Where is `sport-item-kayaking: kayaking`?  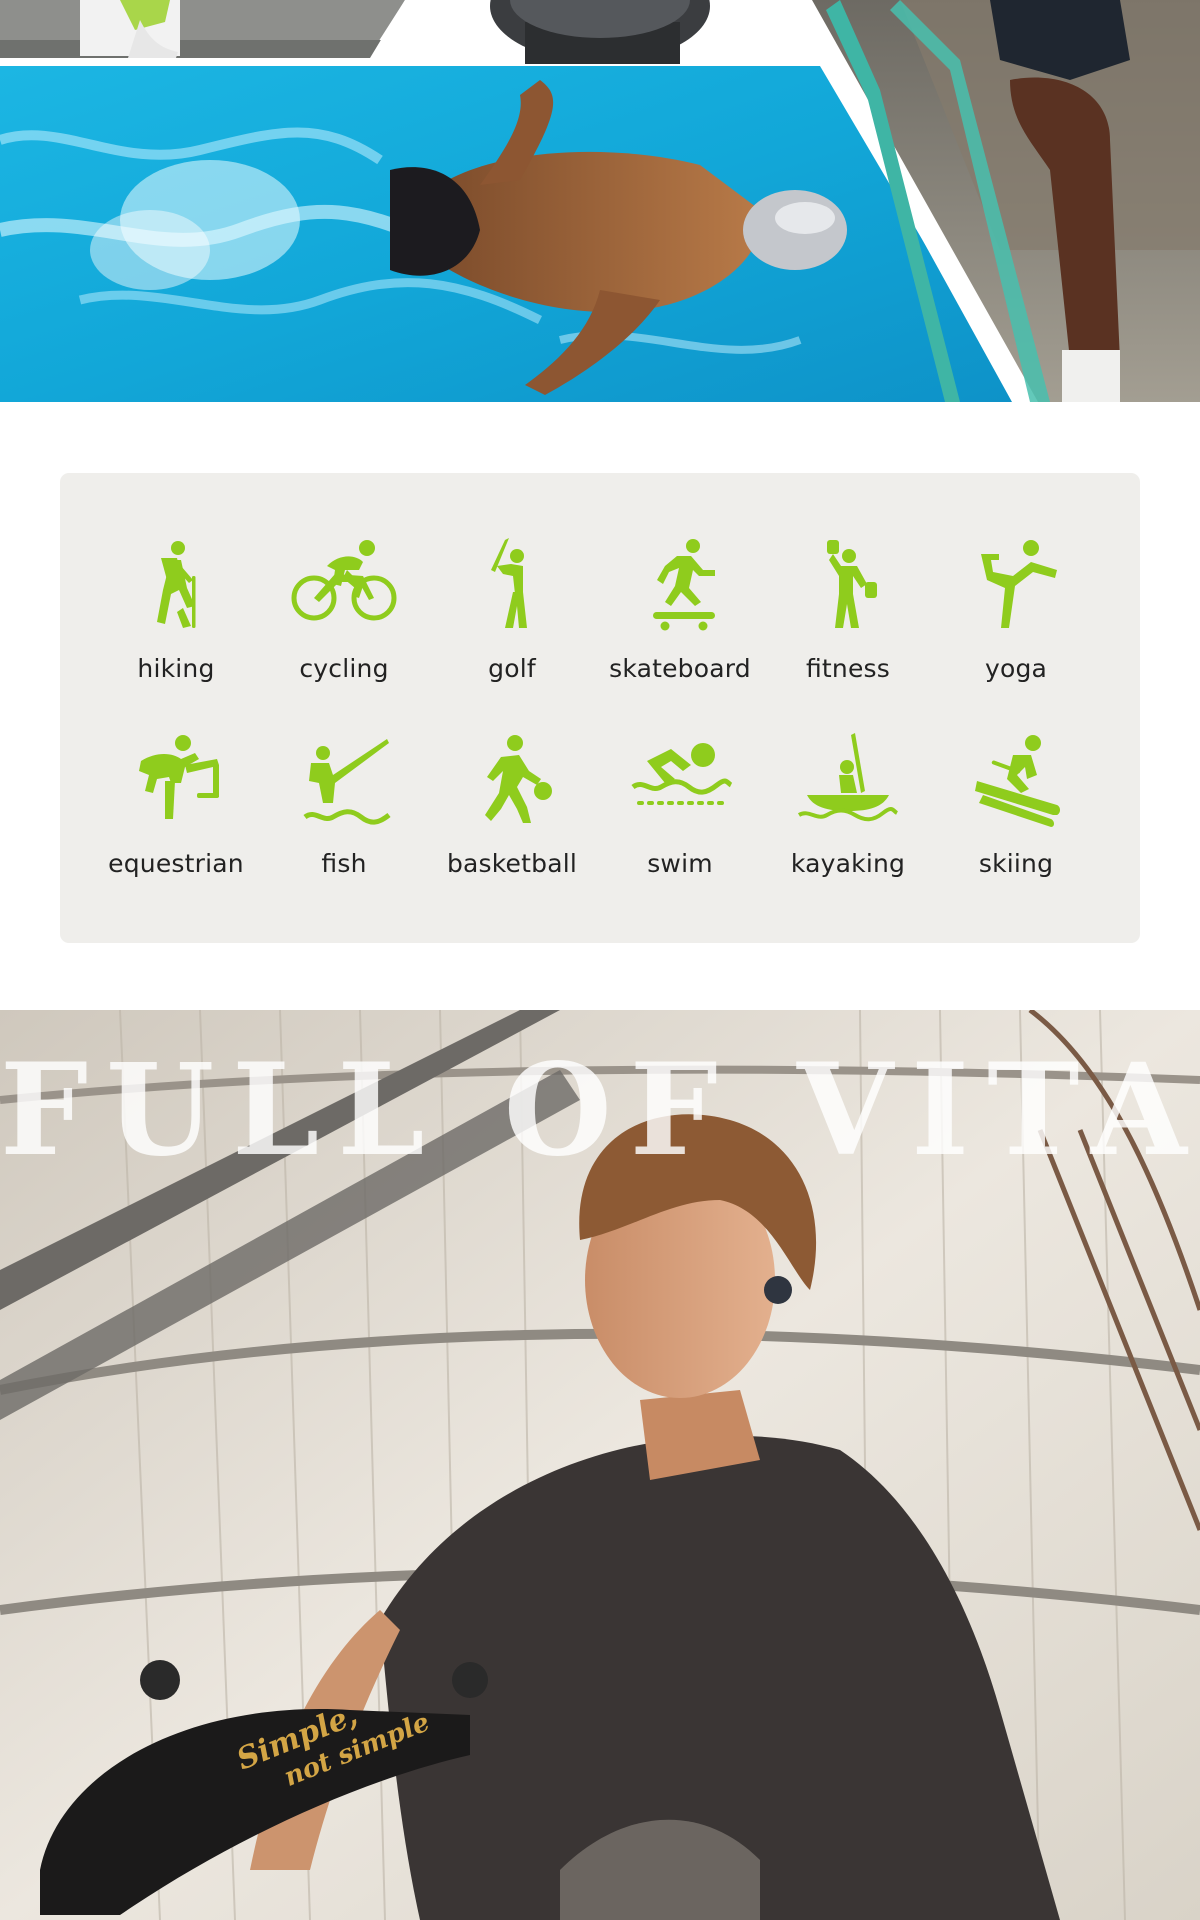
sport-item-kayaking: kayaking is located at coordinates (848, 816).